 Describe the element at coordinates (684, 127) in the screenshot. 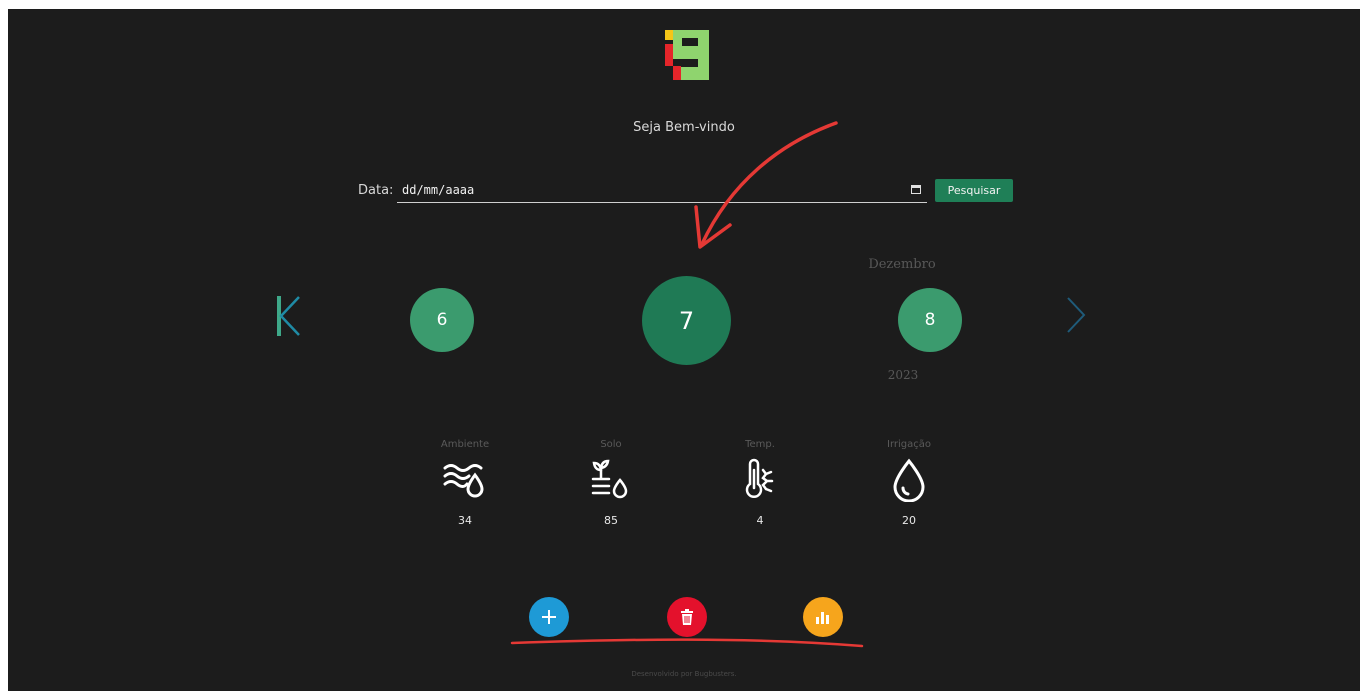

I see `welcome-message: Seja Bem-vindo` at that location.